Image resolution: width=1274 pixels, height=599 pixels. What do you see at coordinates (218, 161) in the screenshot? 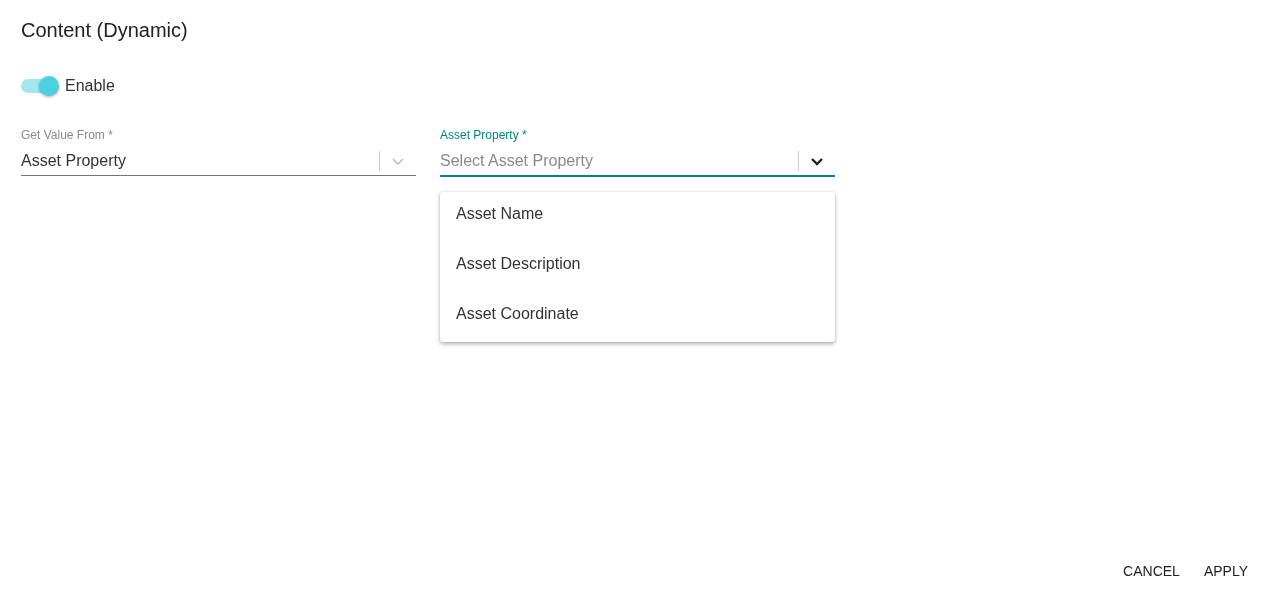
I see `select-field: Asset Property` at bounding box center [218, 161].